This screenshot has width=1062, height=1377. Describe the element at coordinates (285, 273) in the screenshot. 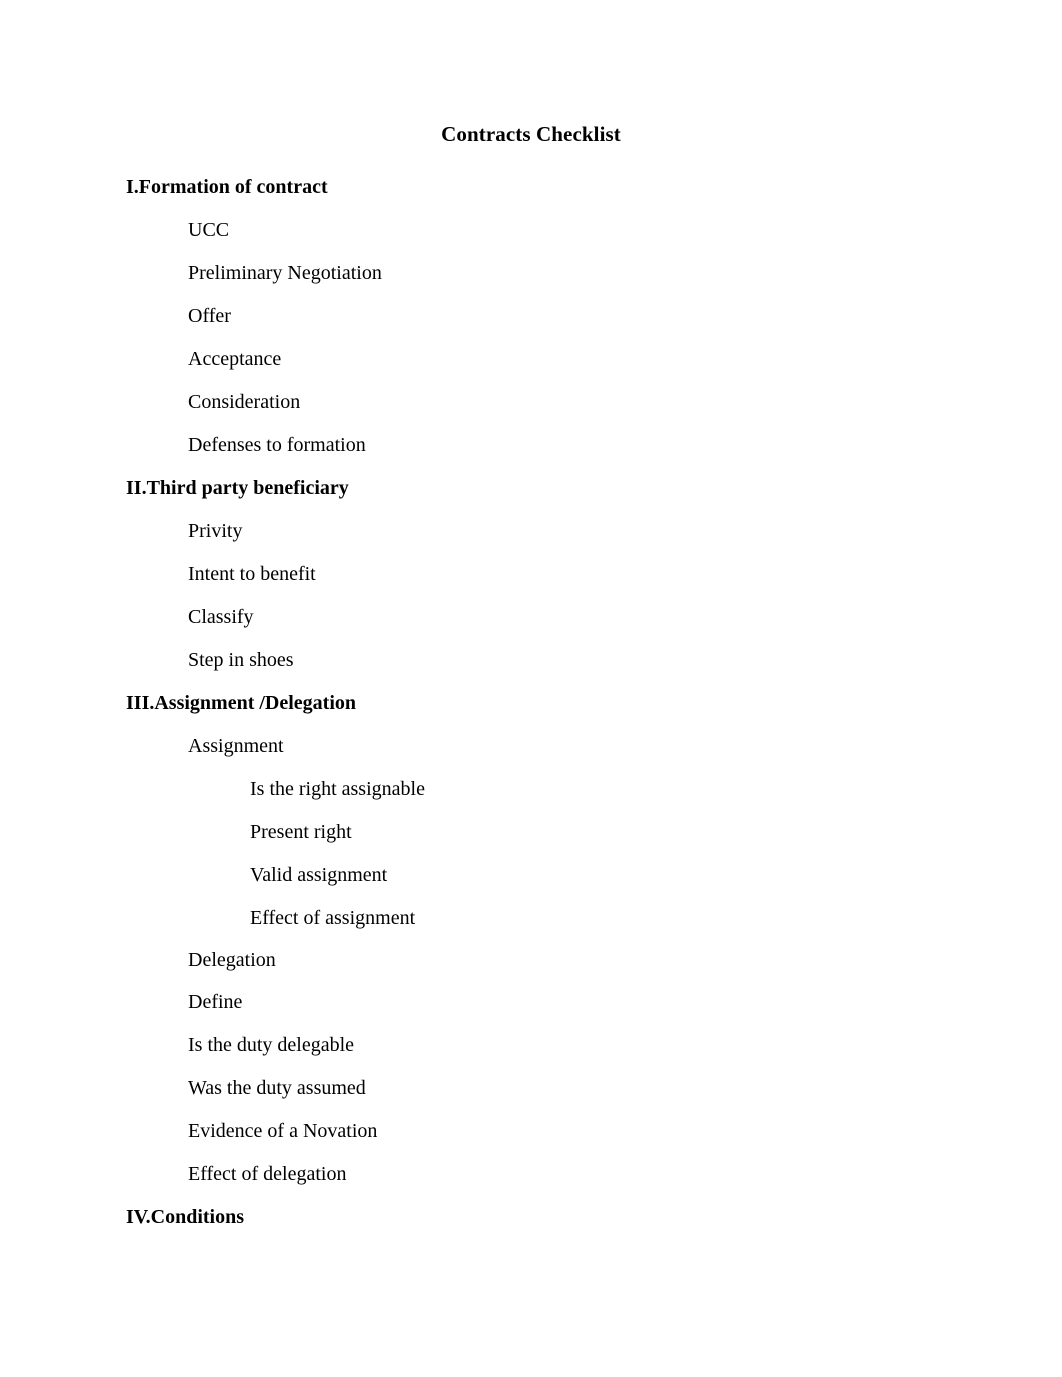

I see `outline-item: Preliminary Negotiation` at that location.